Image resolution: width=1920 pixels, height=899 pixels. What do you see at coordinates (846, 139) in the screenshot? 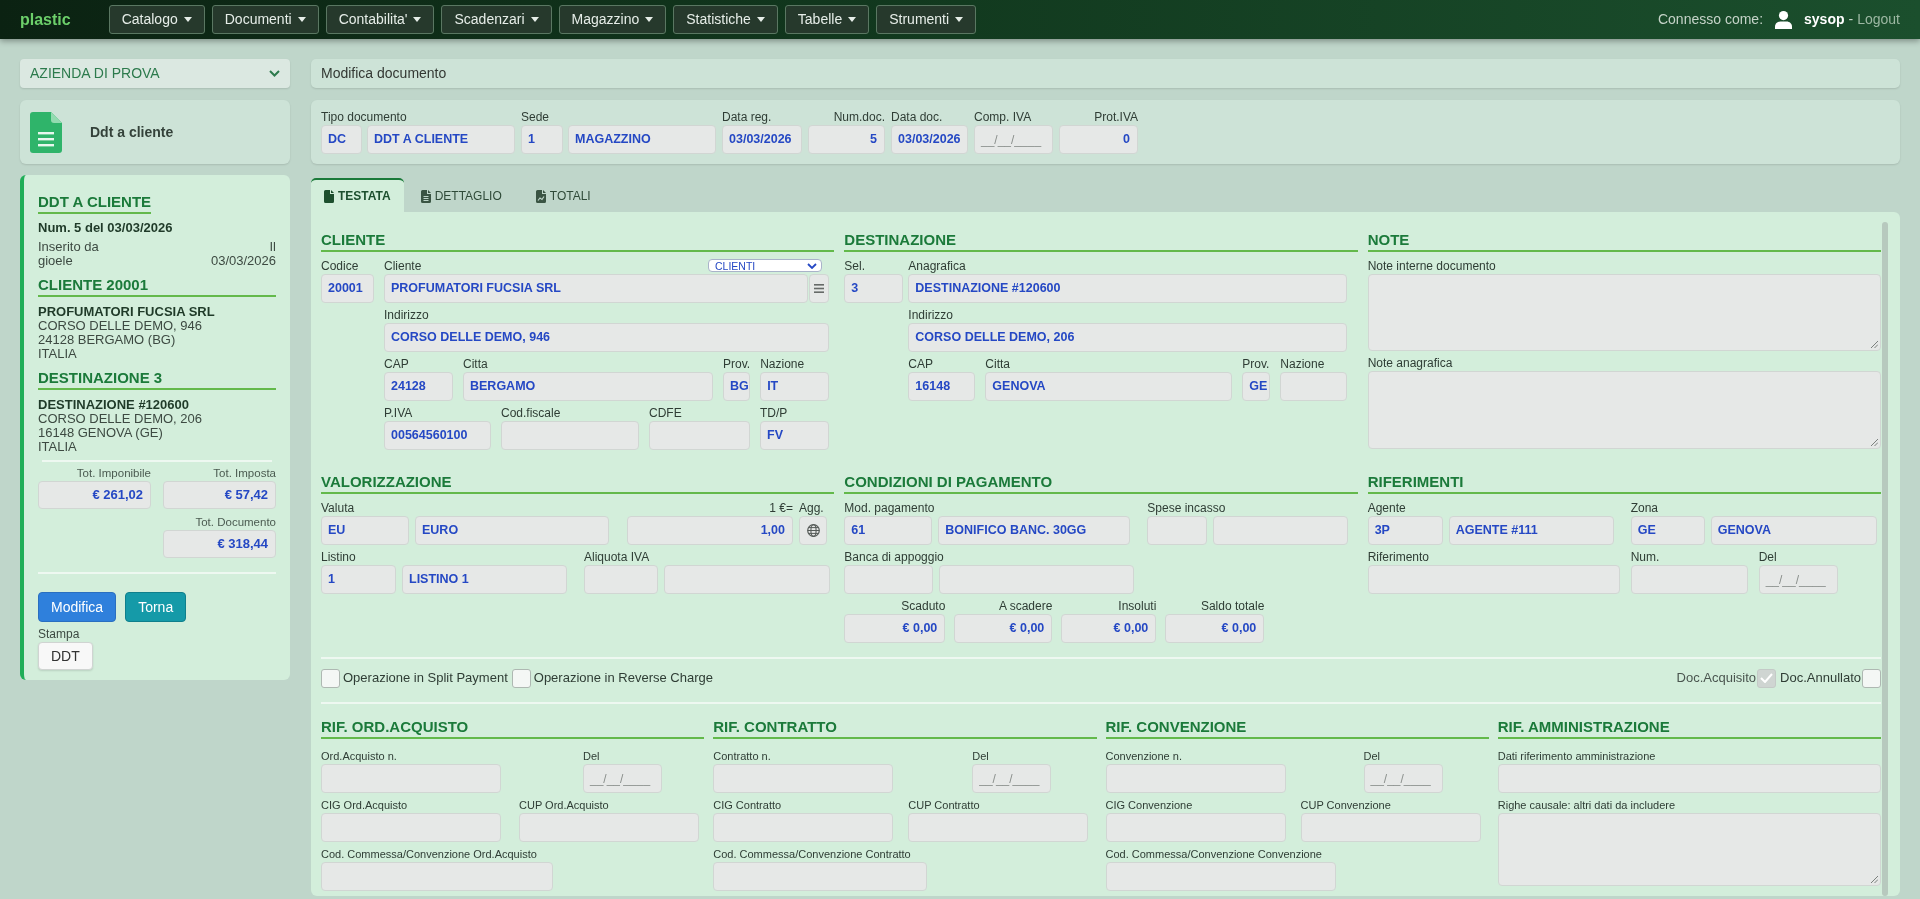
I see `number-field: 5` at bounding box center [846, 139].